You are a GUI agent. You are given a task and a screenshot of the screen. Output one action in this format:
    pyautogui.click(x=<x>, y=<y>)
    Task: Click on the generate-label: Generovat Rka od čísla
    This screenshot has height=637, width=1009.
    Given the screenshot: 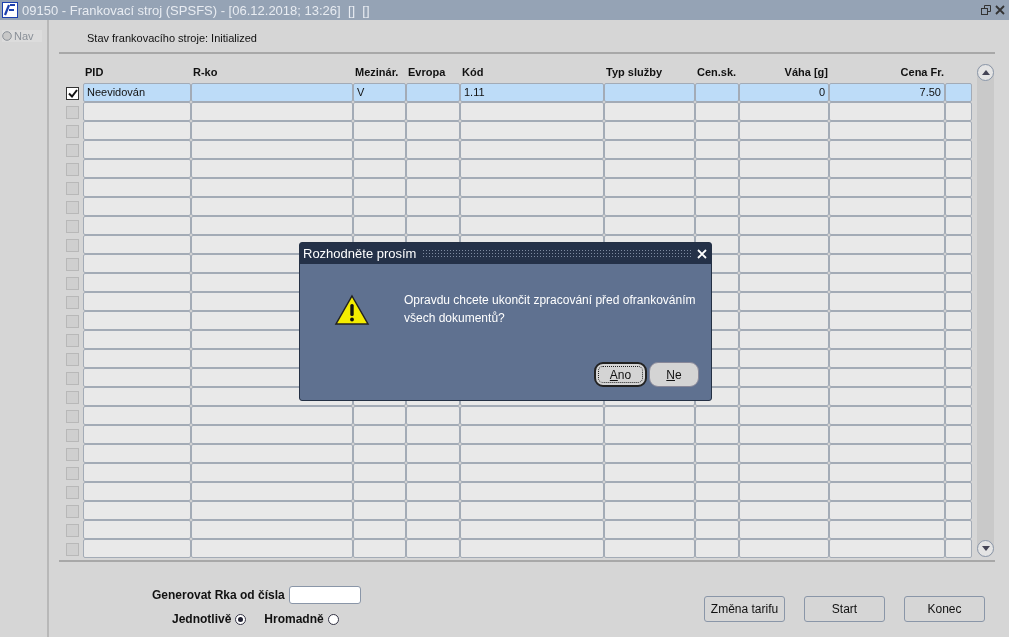 What is the action you would take?
    pyautogui.click(x=218, y=595)
    